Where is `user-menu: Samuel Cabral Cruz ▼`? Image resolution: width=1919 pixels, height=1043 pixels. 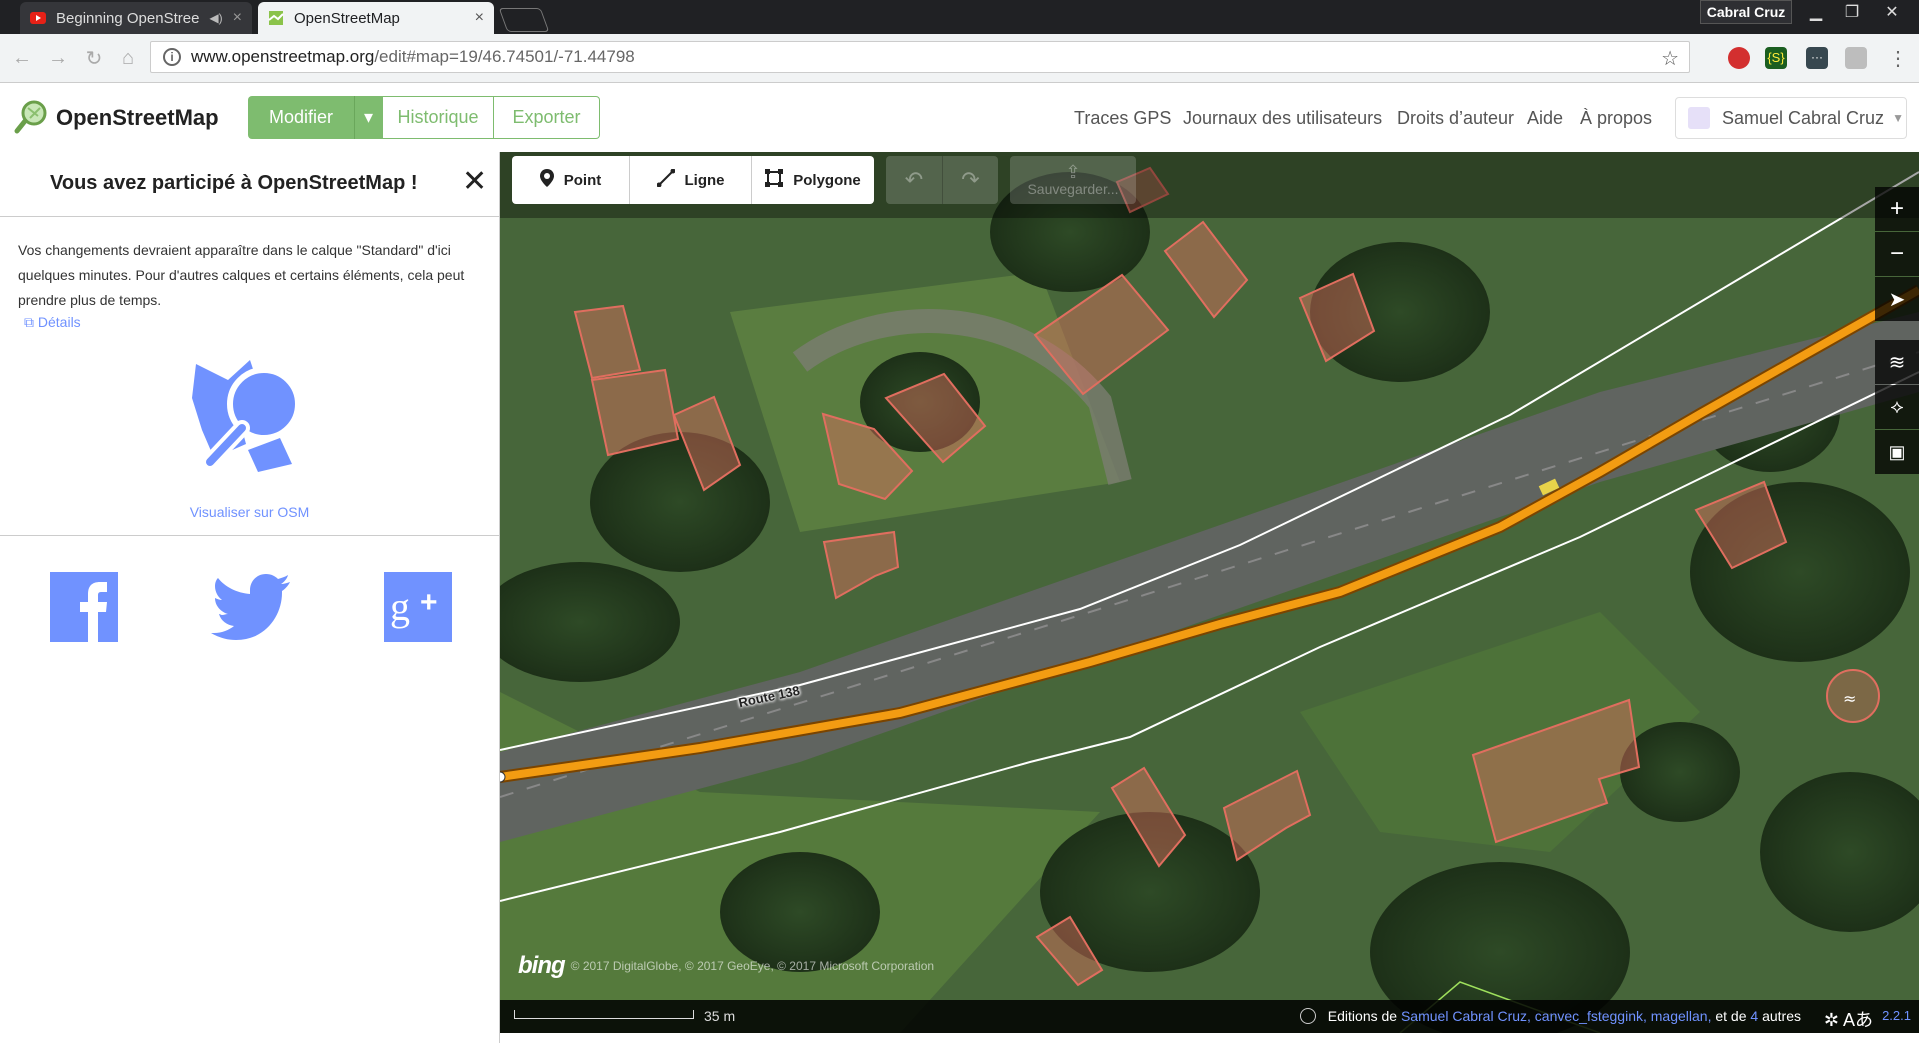 user-menu: Samuel Cabral Cruz ▼ is located at coordinates (1791, 118).